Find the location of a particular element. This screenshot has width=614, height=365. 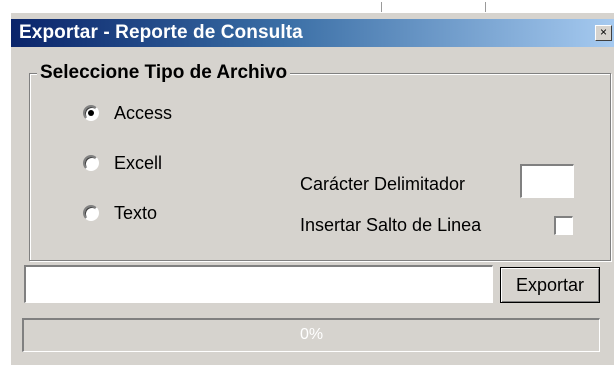

progress-bar: 0% is located at coordinates (311, 335).